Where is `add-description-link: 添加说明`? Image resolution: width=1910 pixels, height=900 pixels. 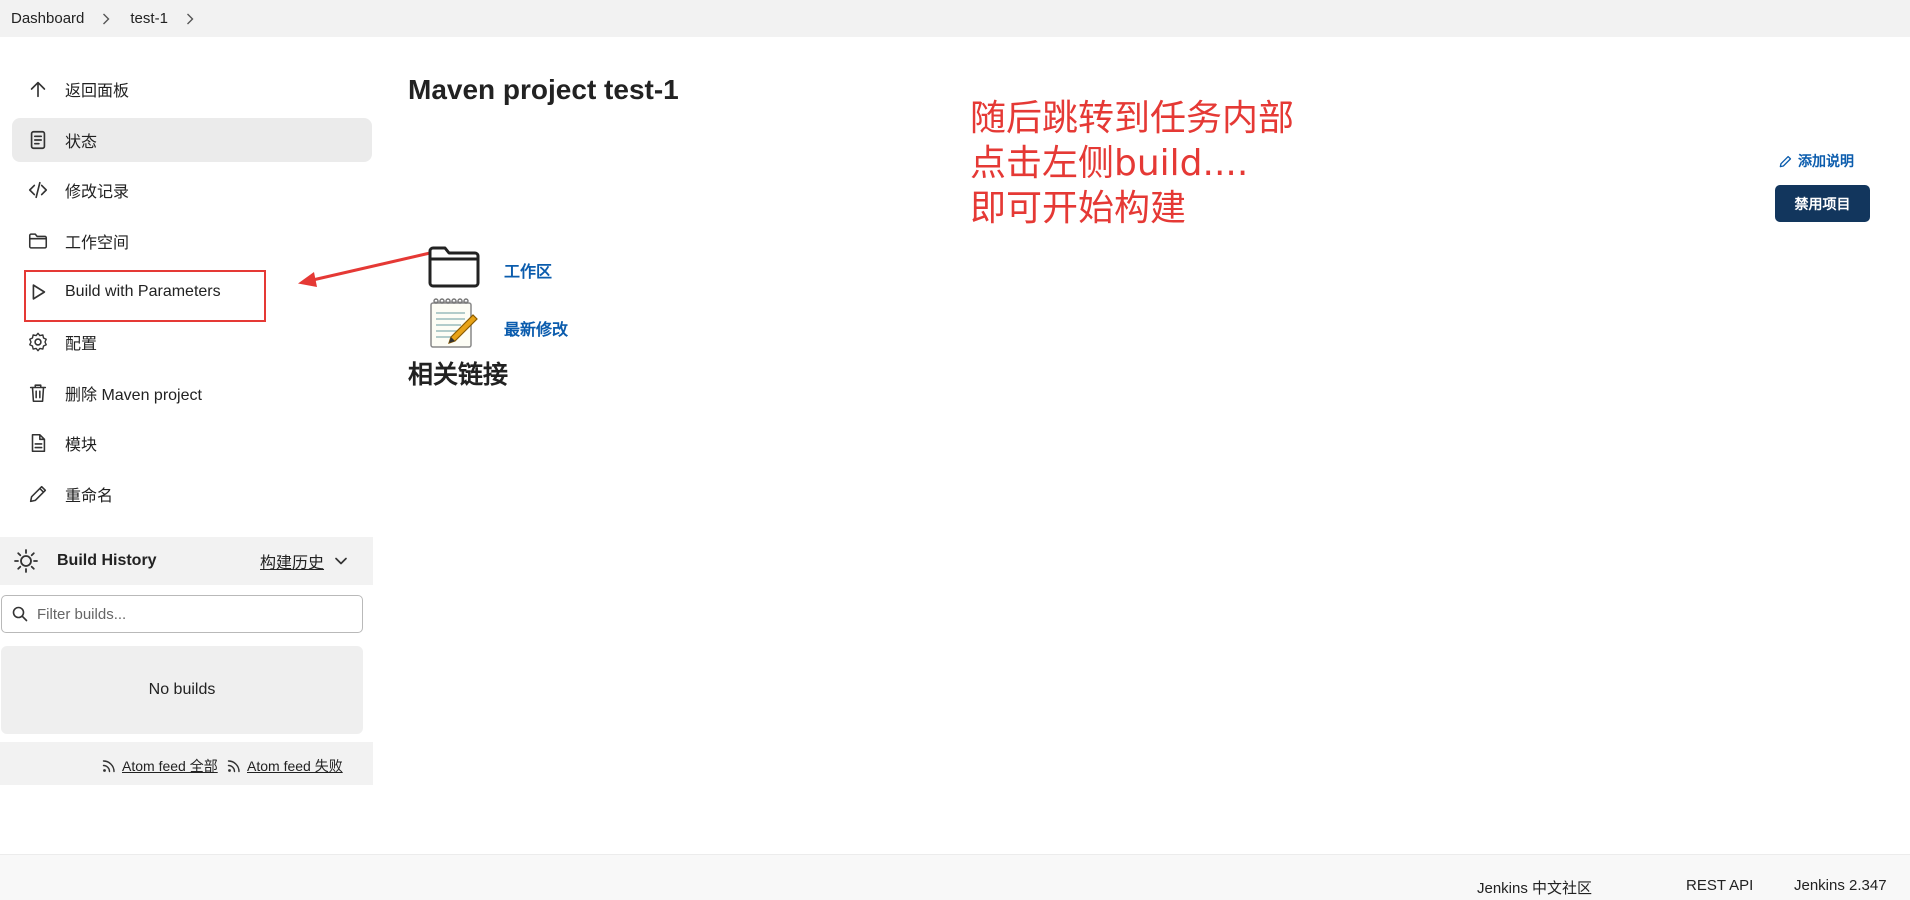 add-description-link: 添加说明 is located at coordinates (1816, 161).